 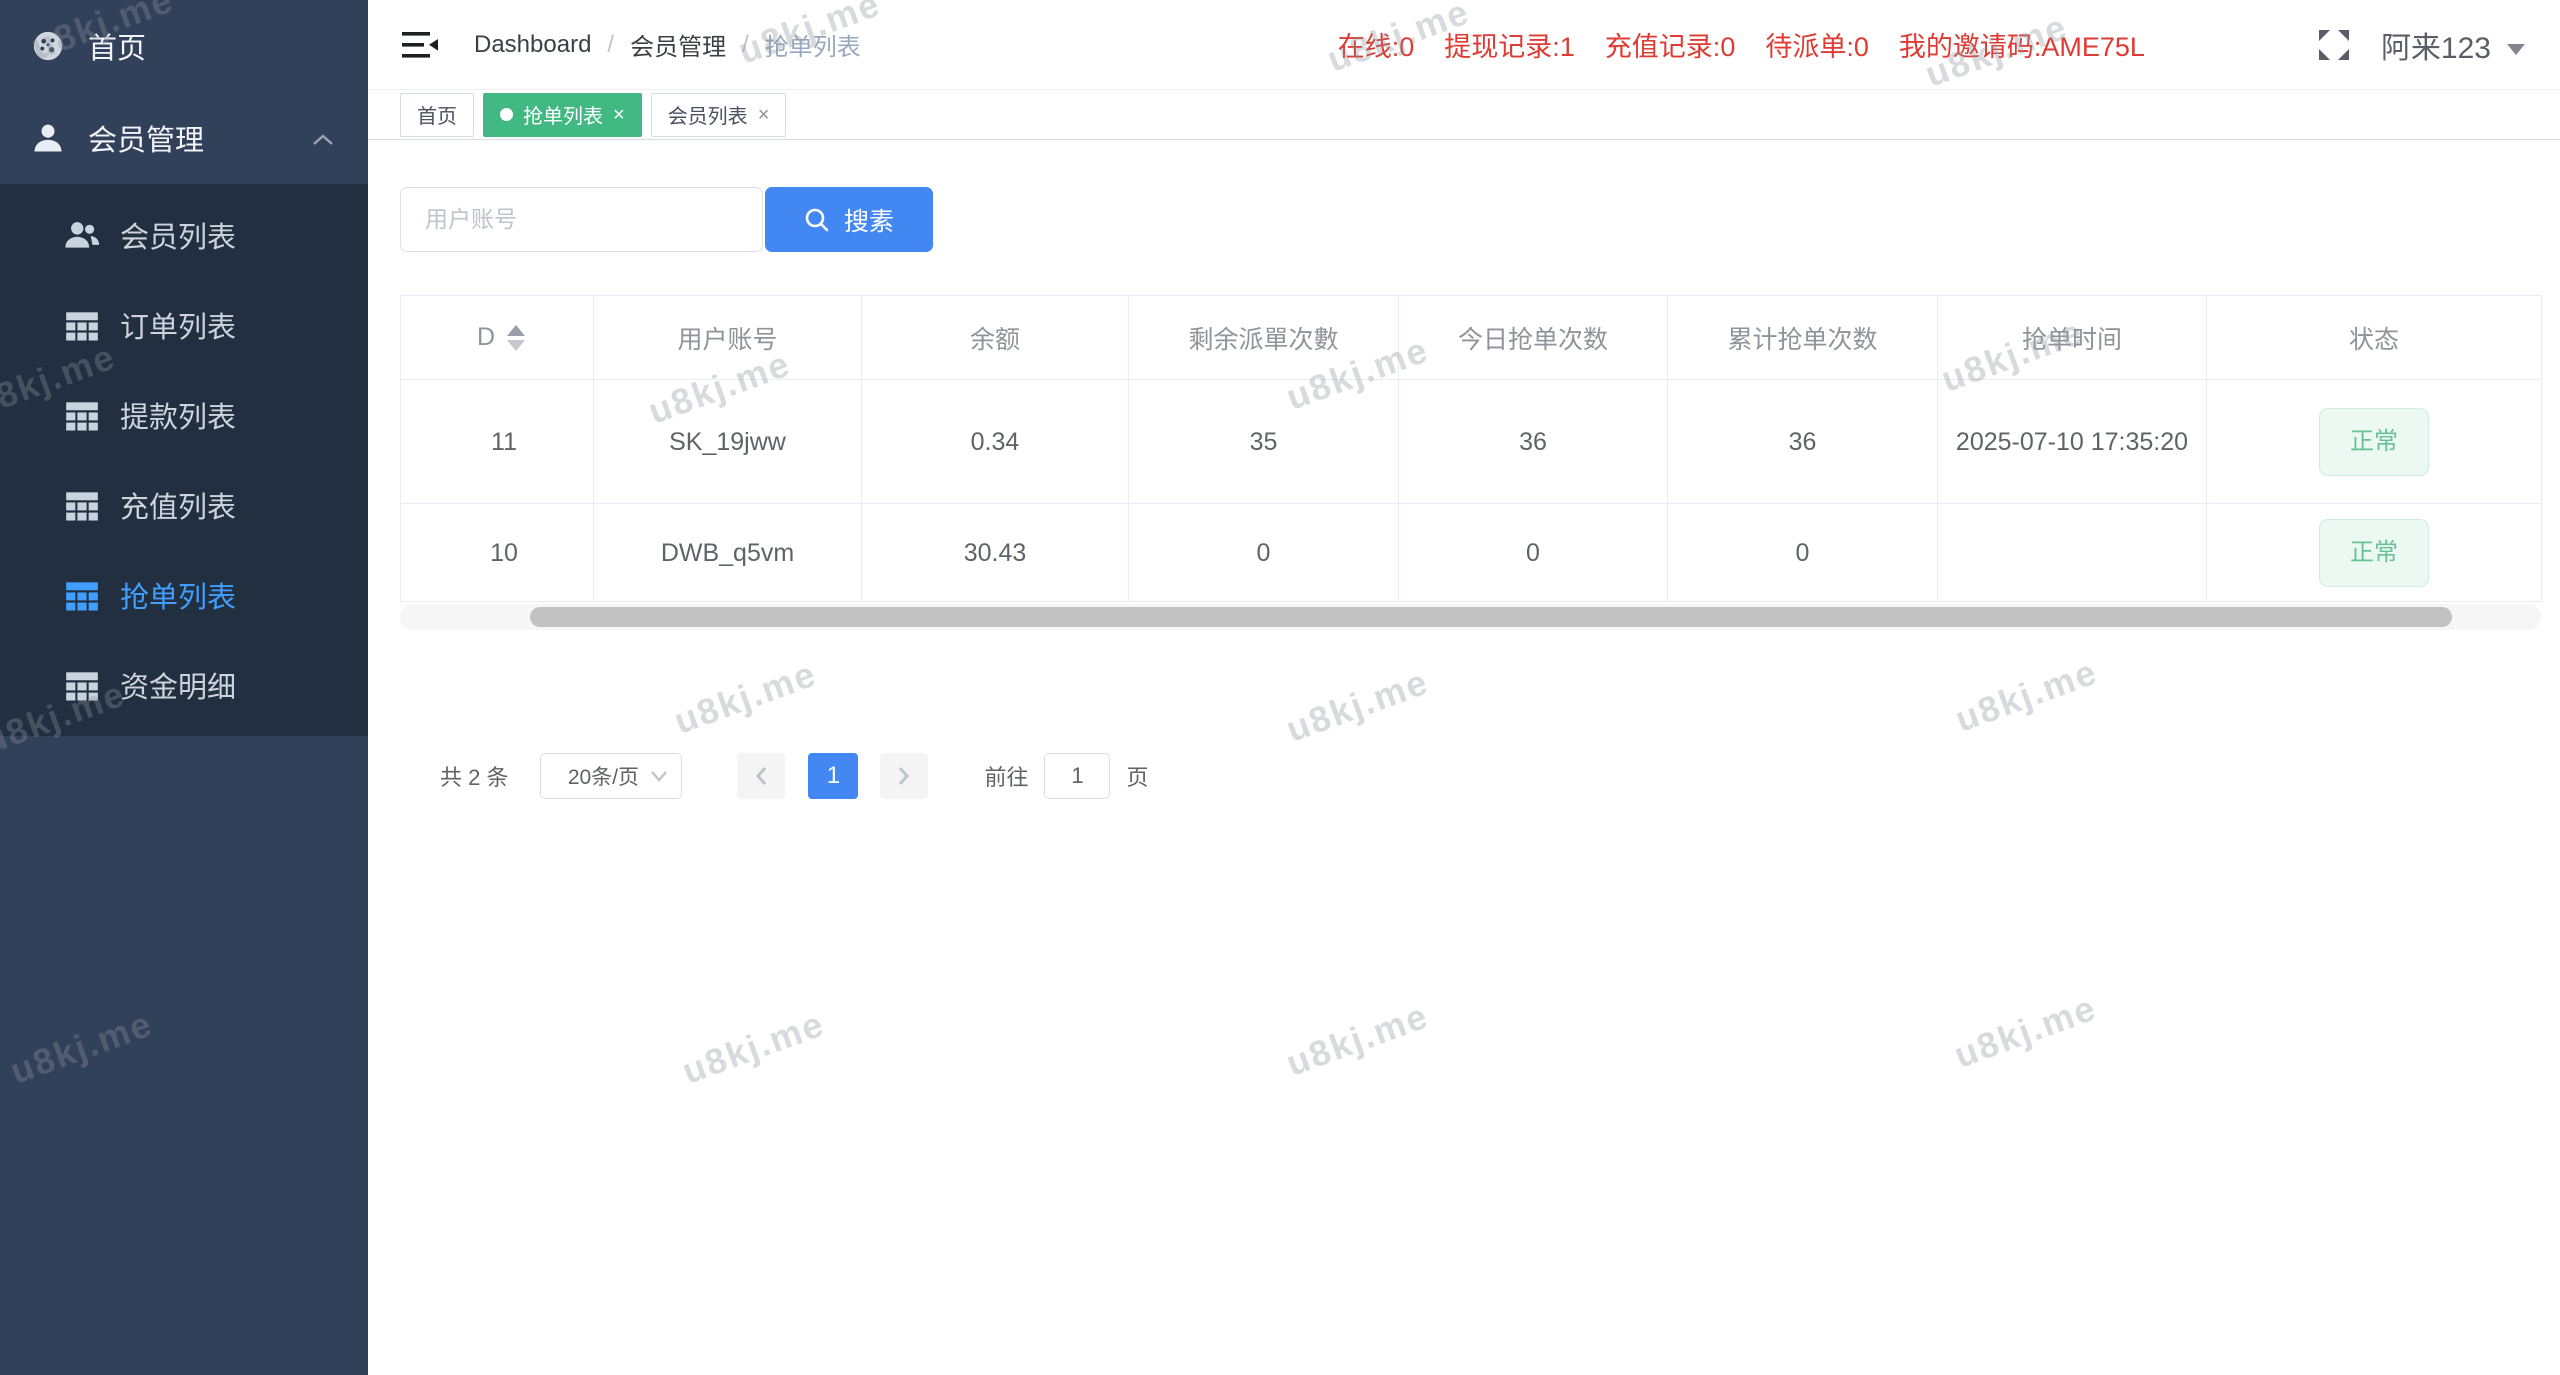 What do you see at coordinates (1376, 47) in the screenshot?
I see `stat-online: 在线:0` at bounding box center [1376, 47].